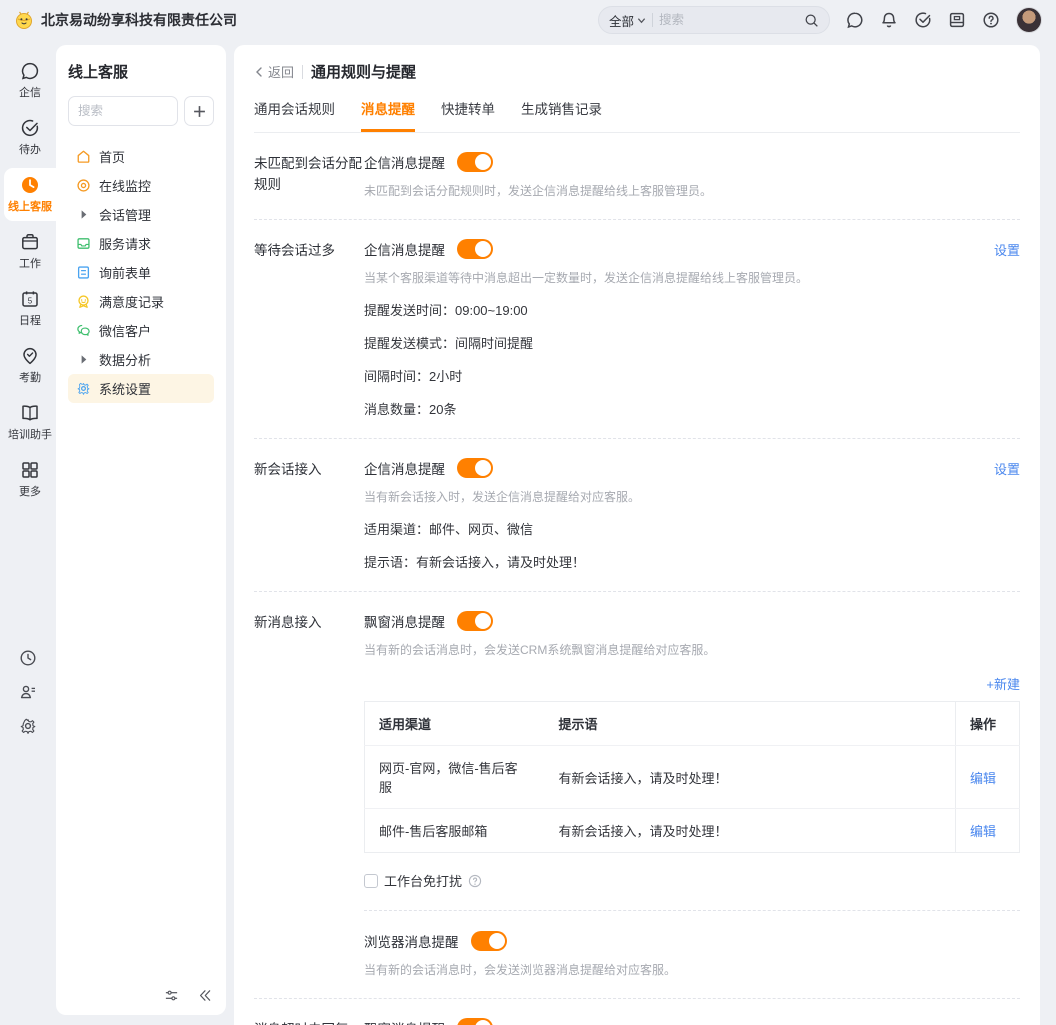  What do you see at coordinates (488, 941) in the screenshot?
I see `browser-reminder-toggle` at bounding box center [488, 941].